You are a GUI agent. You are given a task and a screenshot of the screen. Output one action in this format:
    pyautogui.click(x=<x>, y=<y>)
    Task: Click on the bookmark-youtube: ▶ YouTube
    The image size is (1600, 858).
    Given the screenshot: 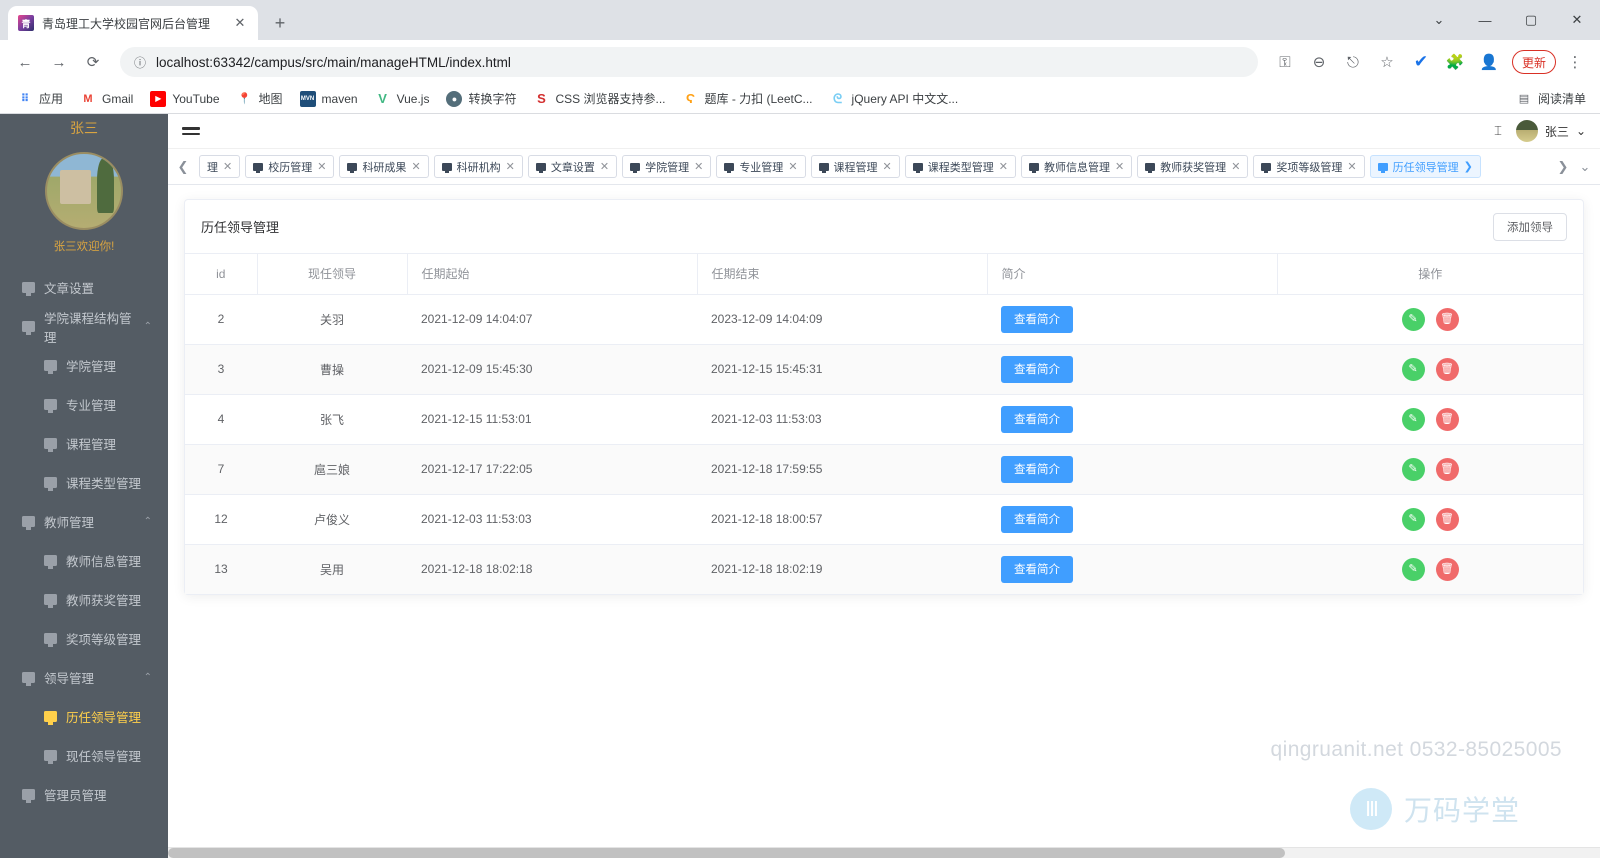 What is the action you would take?
    pyautogui.click(x=184, y=99)
    